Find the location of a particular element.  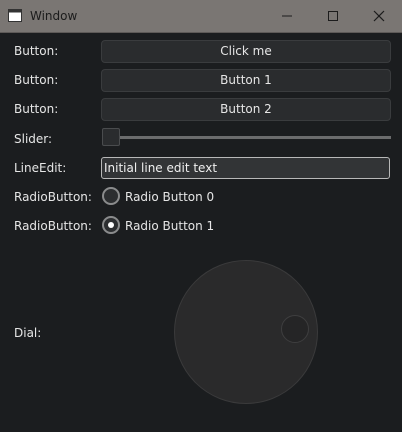

radio-checked-dot is located at coordinates (111, 225).